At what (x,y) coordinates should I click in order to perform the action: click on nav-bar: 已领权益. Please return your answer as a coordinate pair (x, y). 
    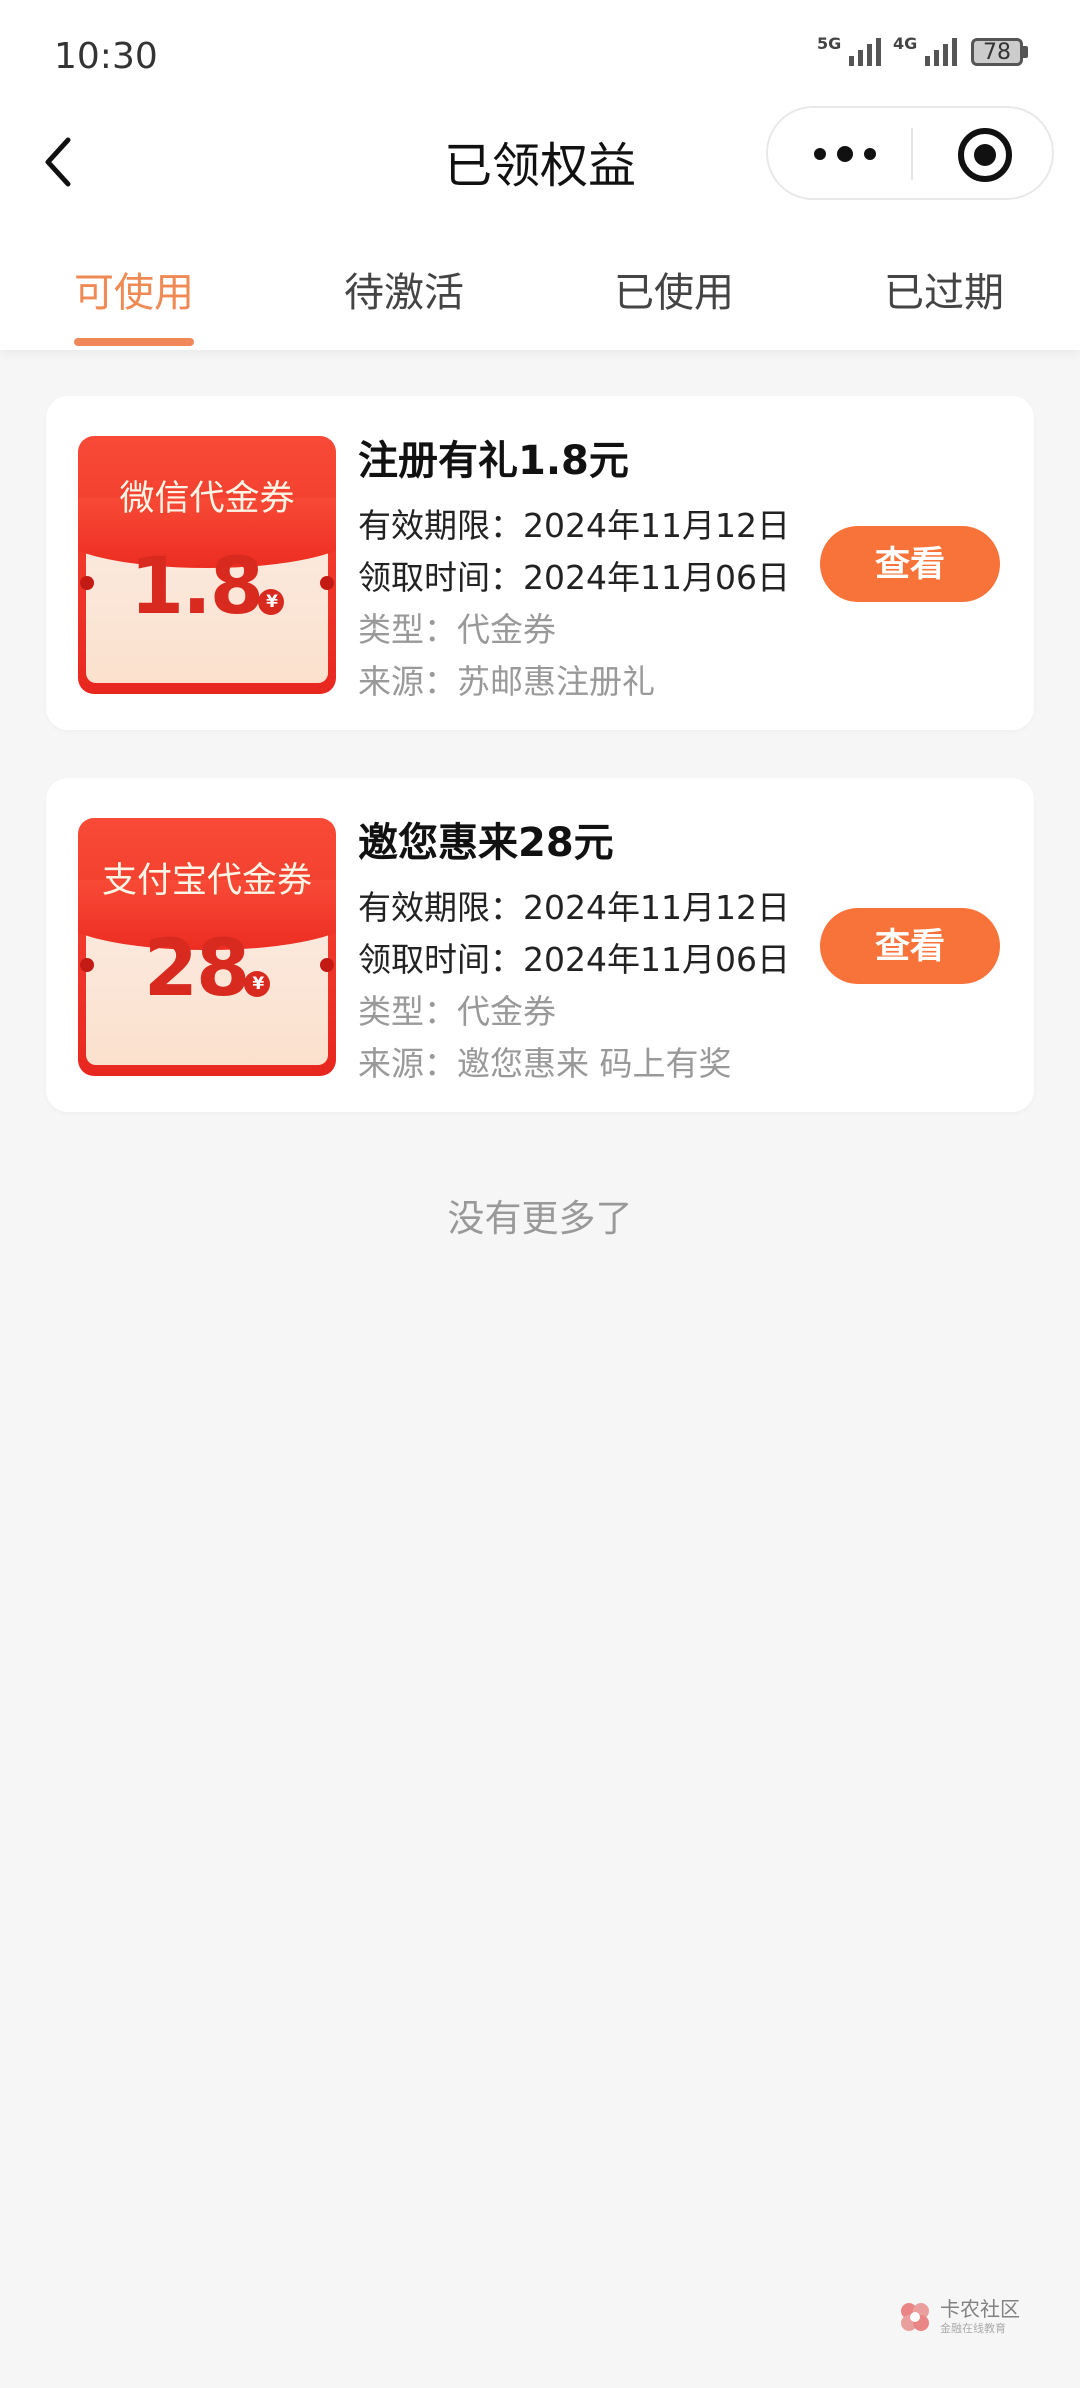
    Looking at the image, I should click on (540, 168).